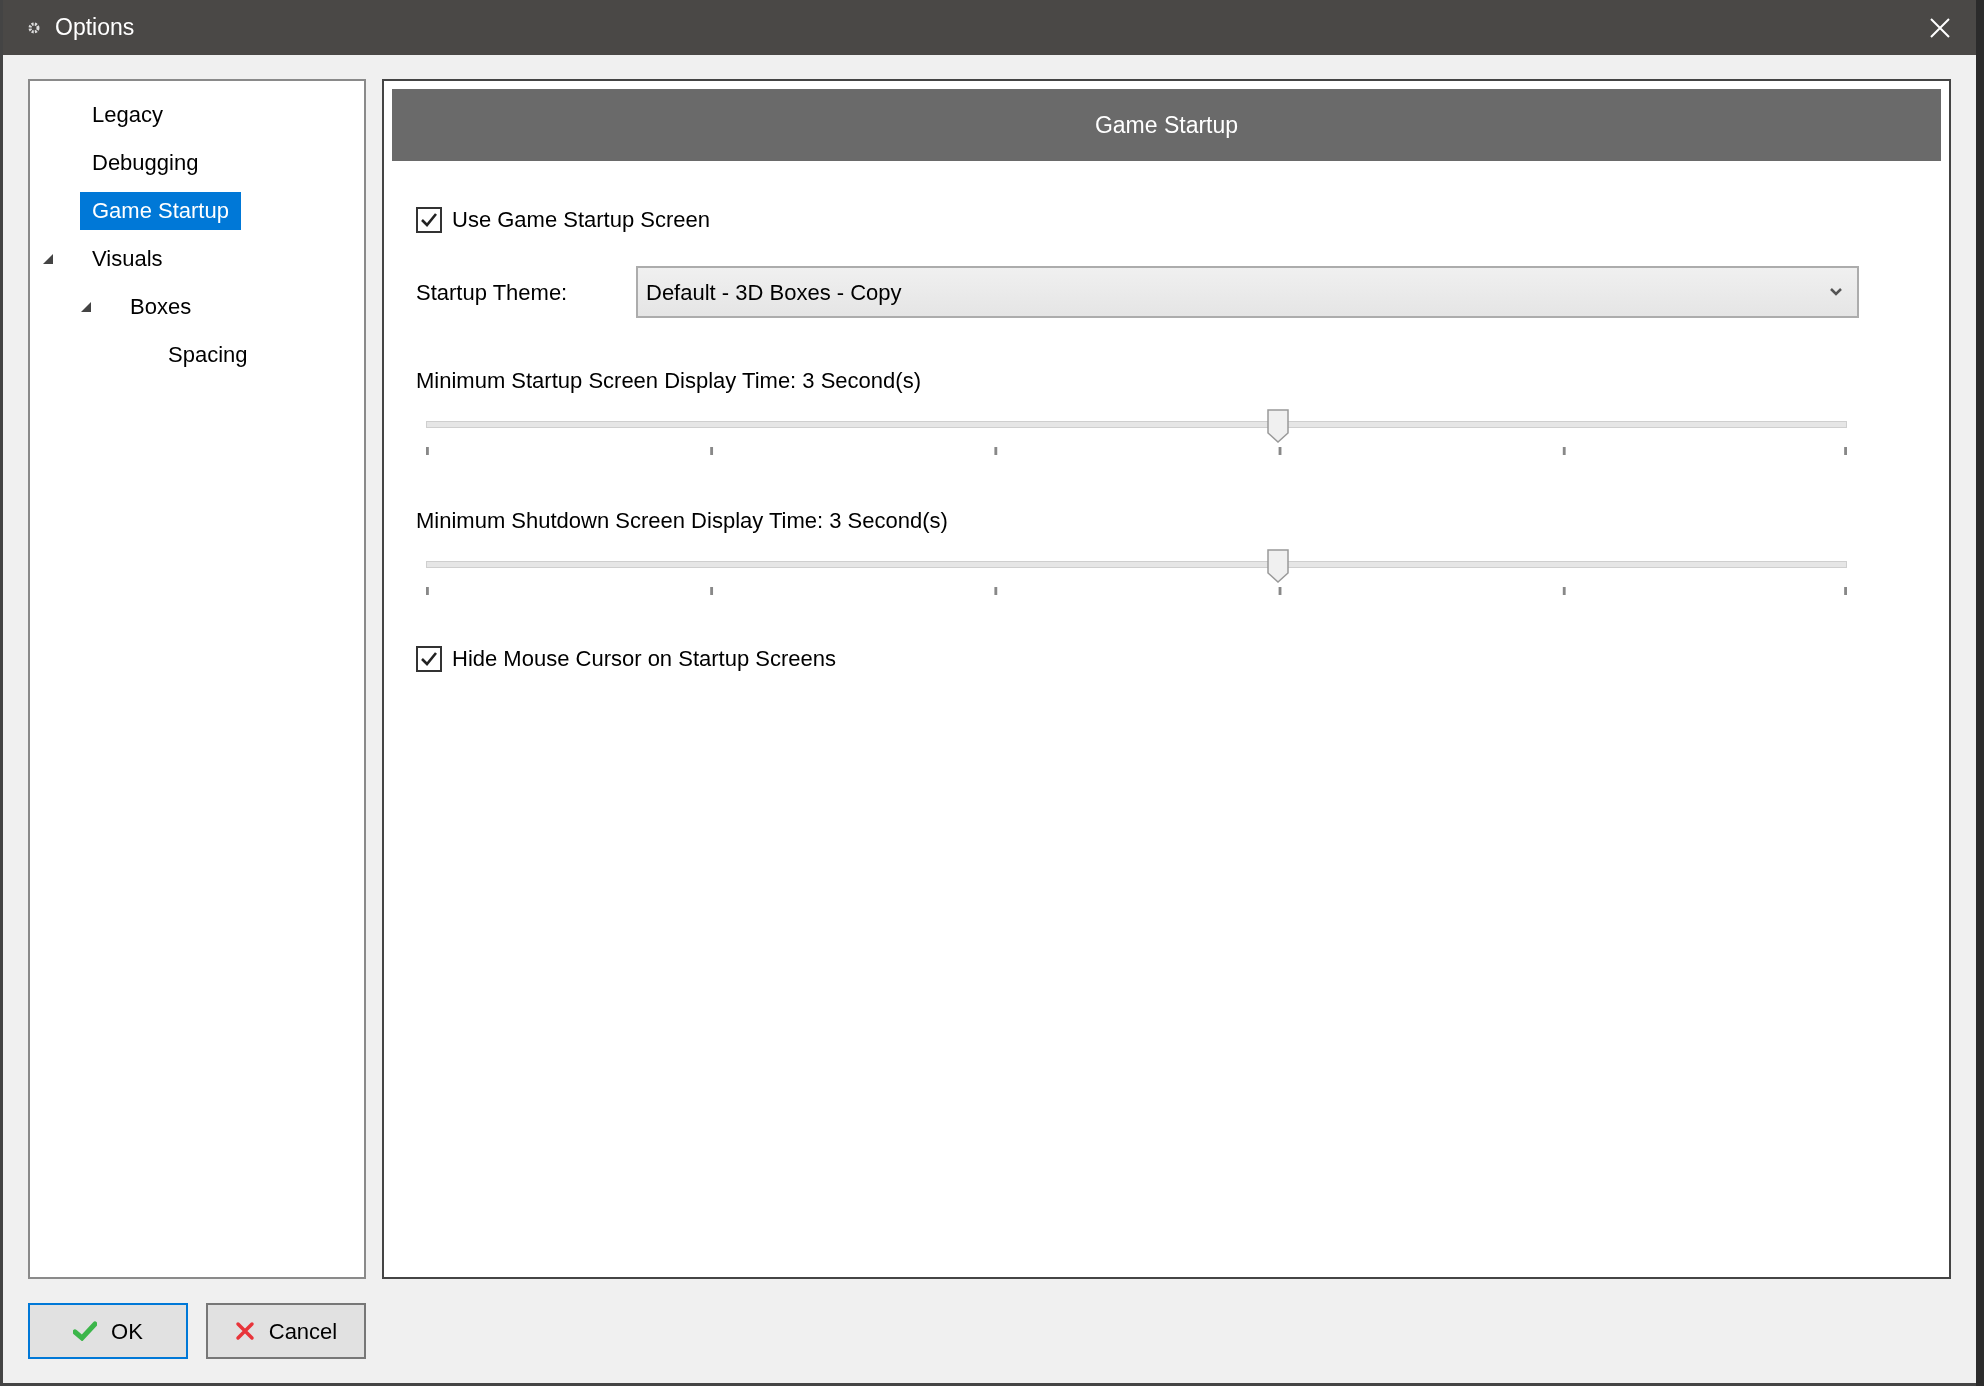 Image resolution: width=1984 pixels, height=1386 pixels. Describe the element at coordinates (161, 307) in the screenshot. I see `tree-item: Boxes` at that location.